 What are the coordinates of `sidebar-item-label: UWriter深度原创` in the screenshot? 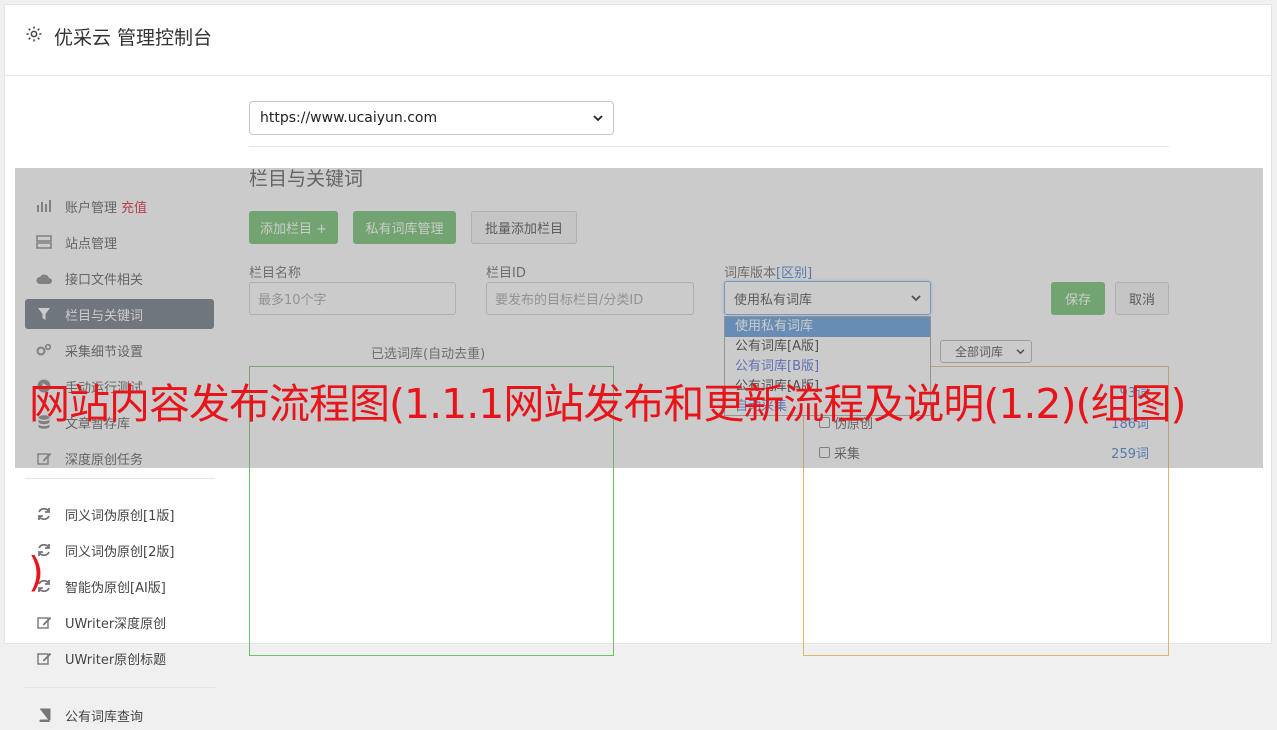 It's located at (116, 624).